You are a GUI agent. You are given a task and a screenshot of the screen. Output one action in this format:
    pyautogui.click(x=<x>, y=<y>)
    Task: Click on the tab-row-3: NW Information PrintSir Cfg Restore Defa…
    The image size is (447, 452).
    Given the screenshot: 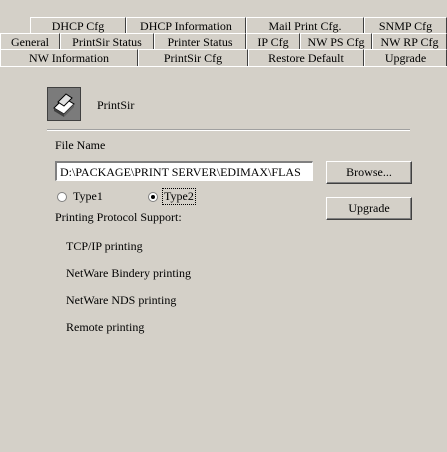 What is the action you would take?
    pyautogui.click(x=223, y=57)
    